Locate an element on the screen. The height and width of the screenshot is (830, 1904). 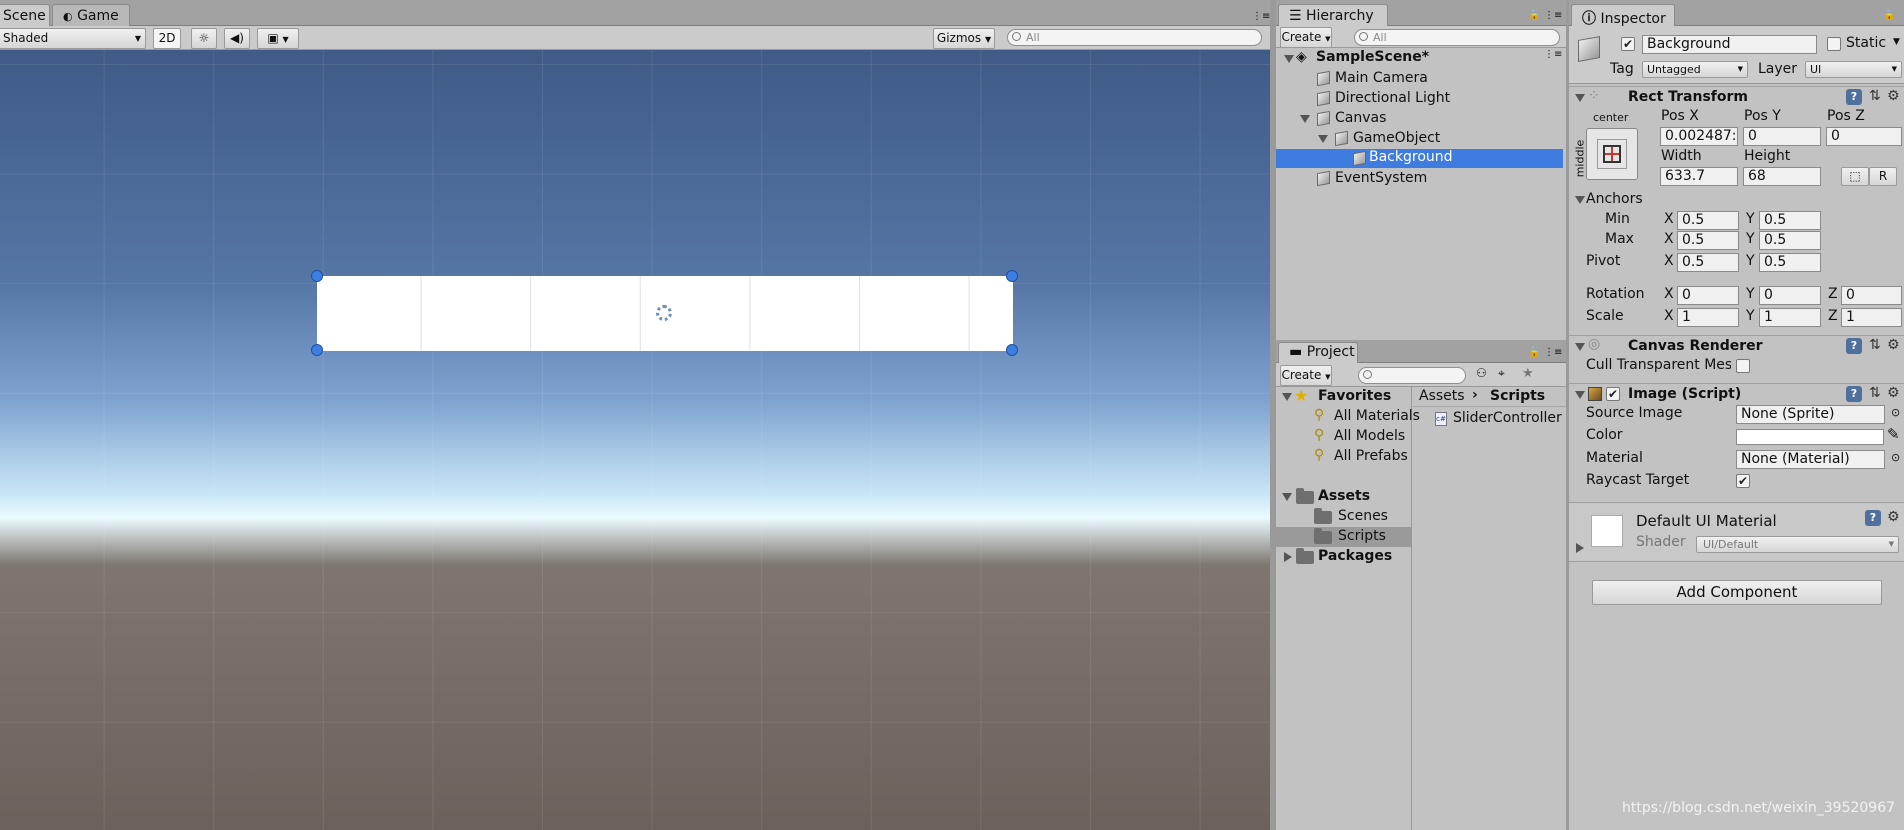
anchor-max-x-field: 0.5 is located at coordinates (1708, 240).